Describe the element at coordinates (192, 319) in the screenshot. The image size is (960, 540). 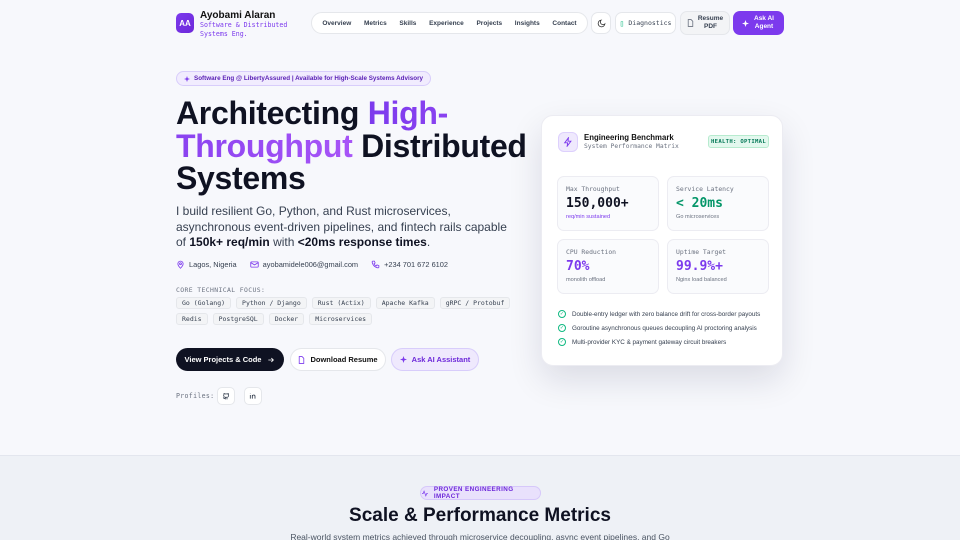
I see `skill-chip: Redis` at that location.